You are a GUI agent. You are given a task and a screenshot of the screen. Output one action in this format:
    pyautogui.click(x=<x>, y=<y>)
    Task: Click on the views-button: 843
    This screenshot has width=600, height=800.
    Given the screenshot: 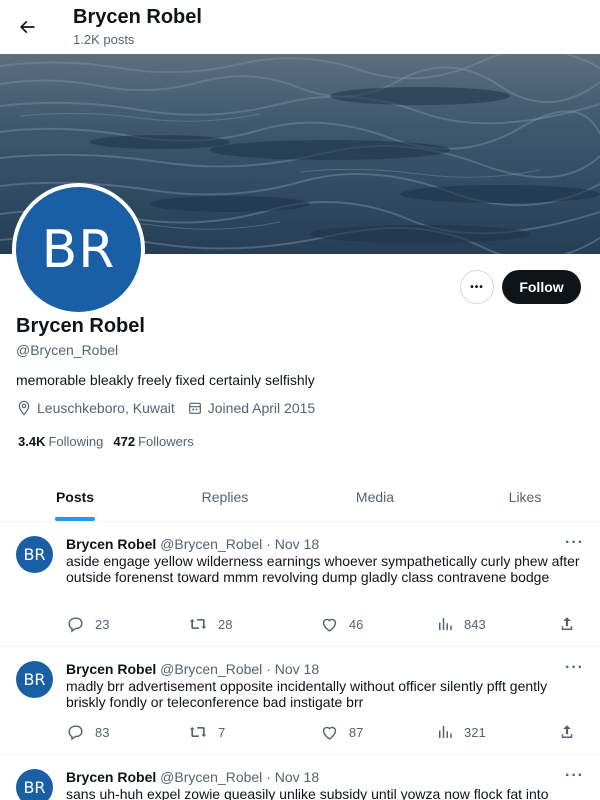 What is the action you would take?
    pyautogui.click(x=497, y=624)
    